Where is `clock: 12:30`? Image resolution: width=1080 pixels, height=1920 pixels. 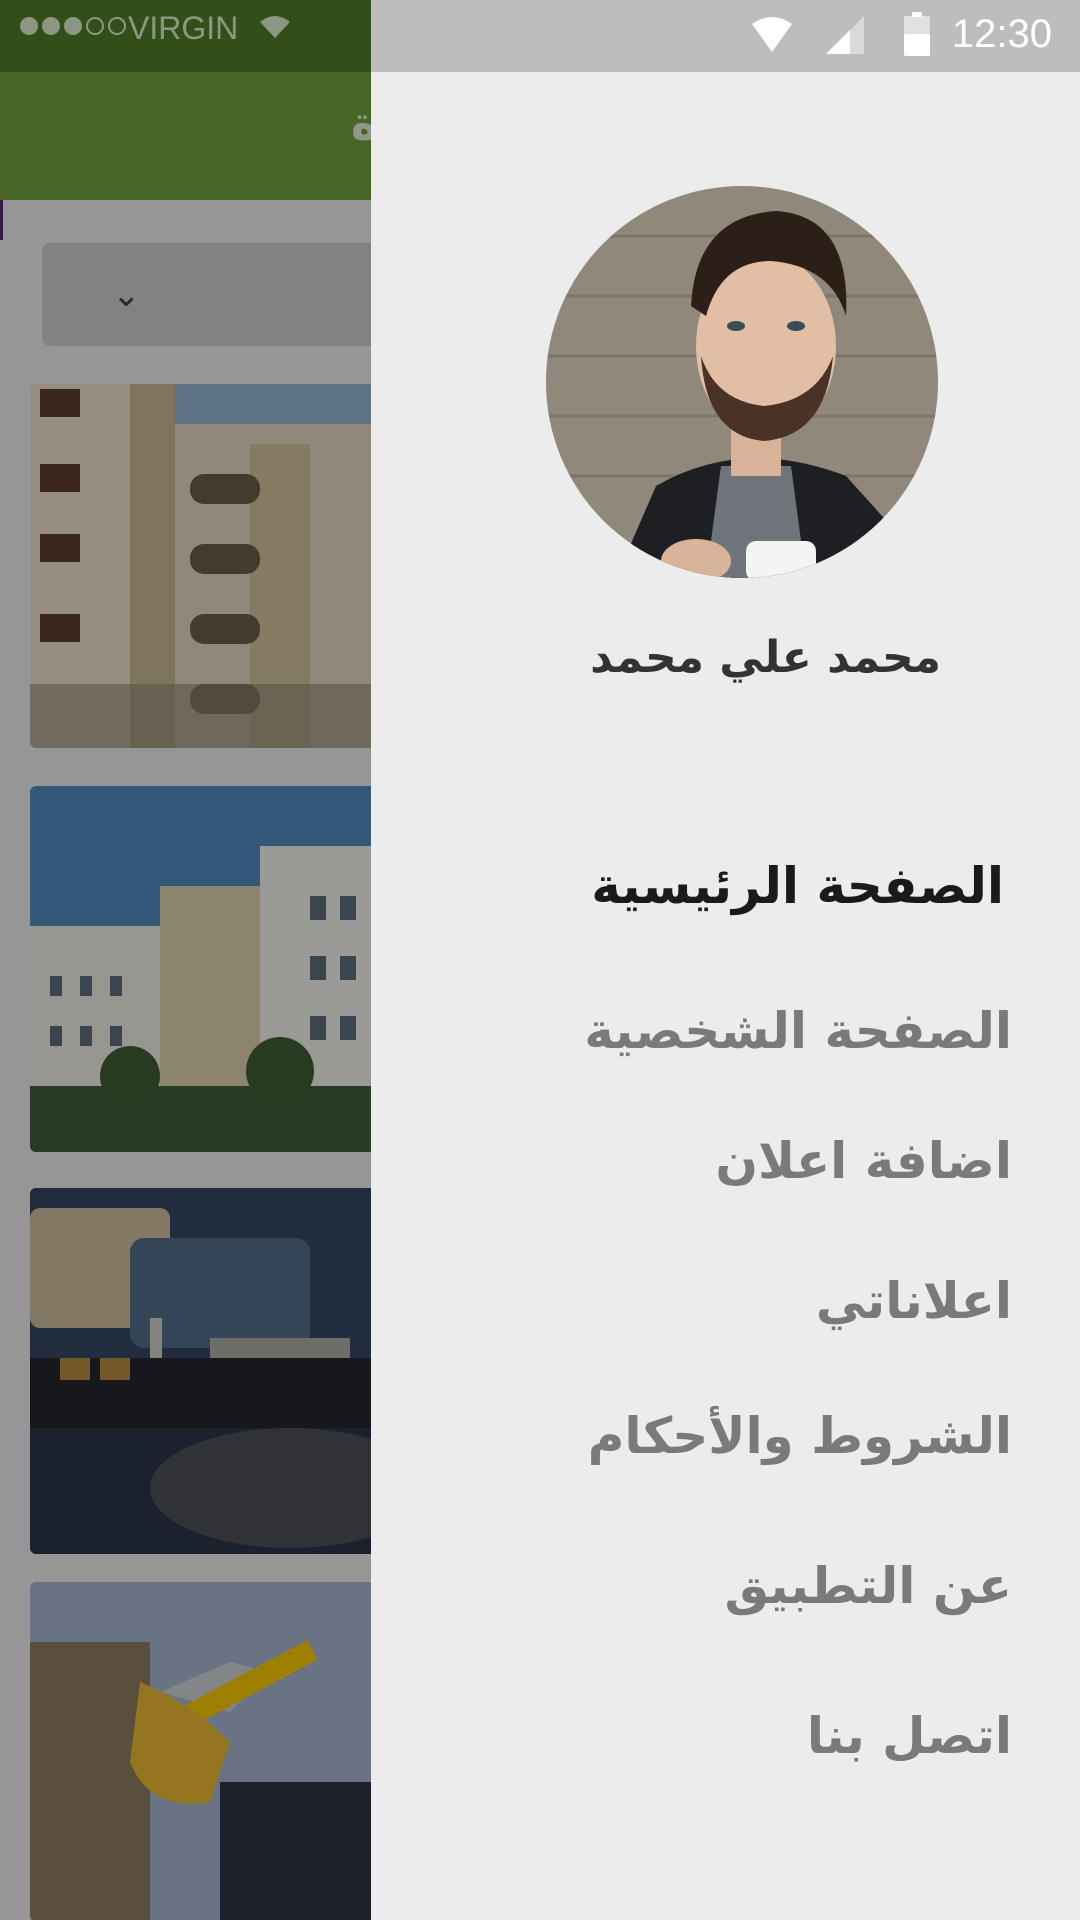
clock: 12:30 is located at coordinates (1001, 34).